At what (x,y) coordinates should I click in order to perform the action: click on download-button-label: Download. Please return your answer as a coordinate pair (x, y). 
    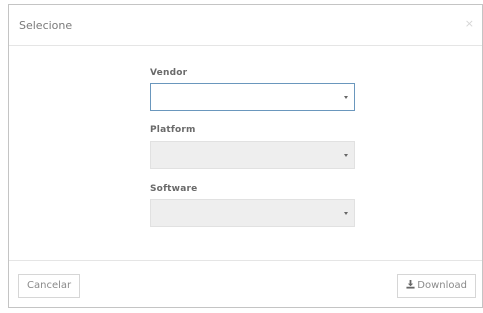
    Looking at the image, I should click on (442, 285).